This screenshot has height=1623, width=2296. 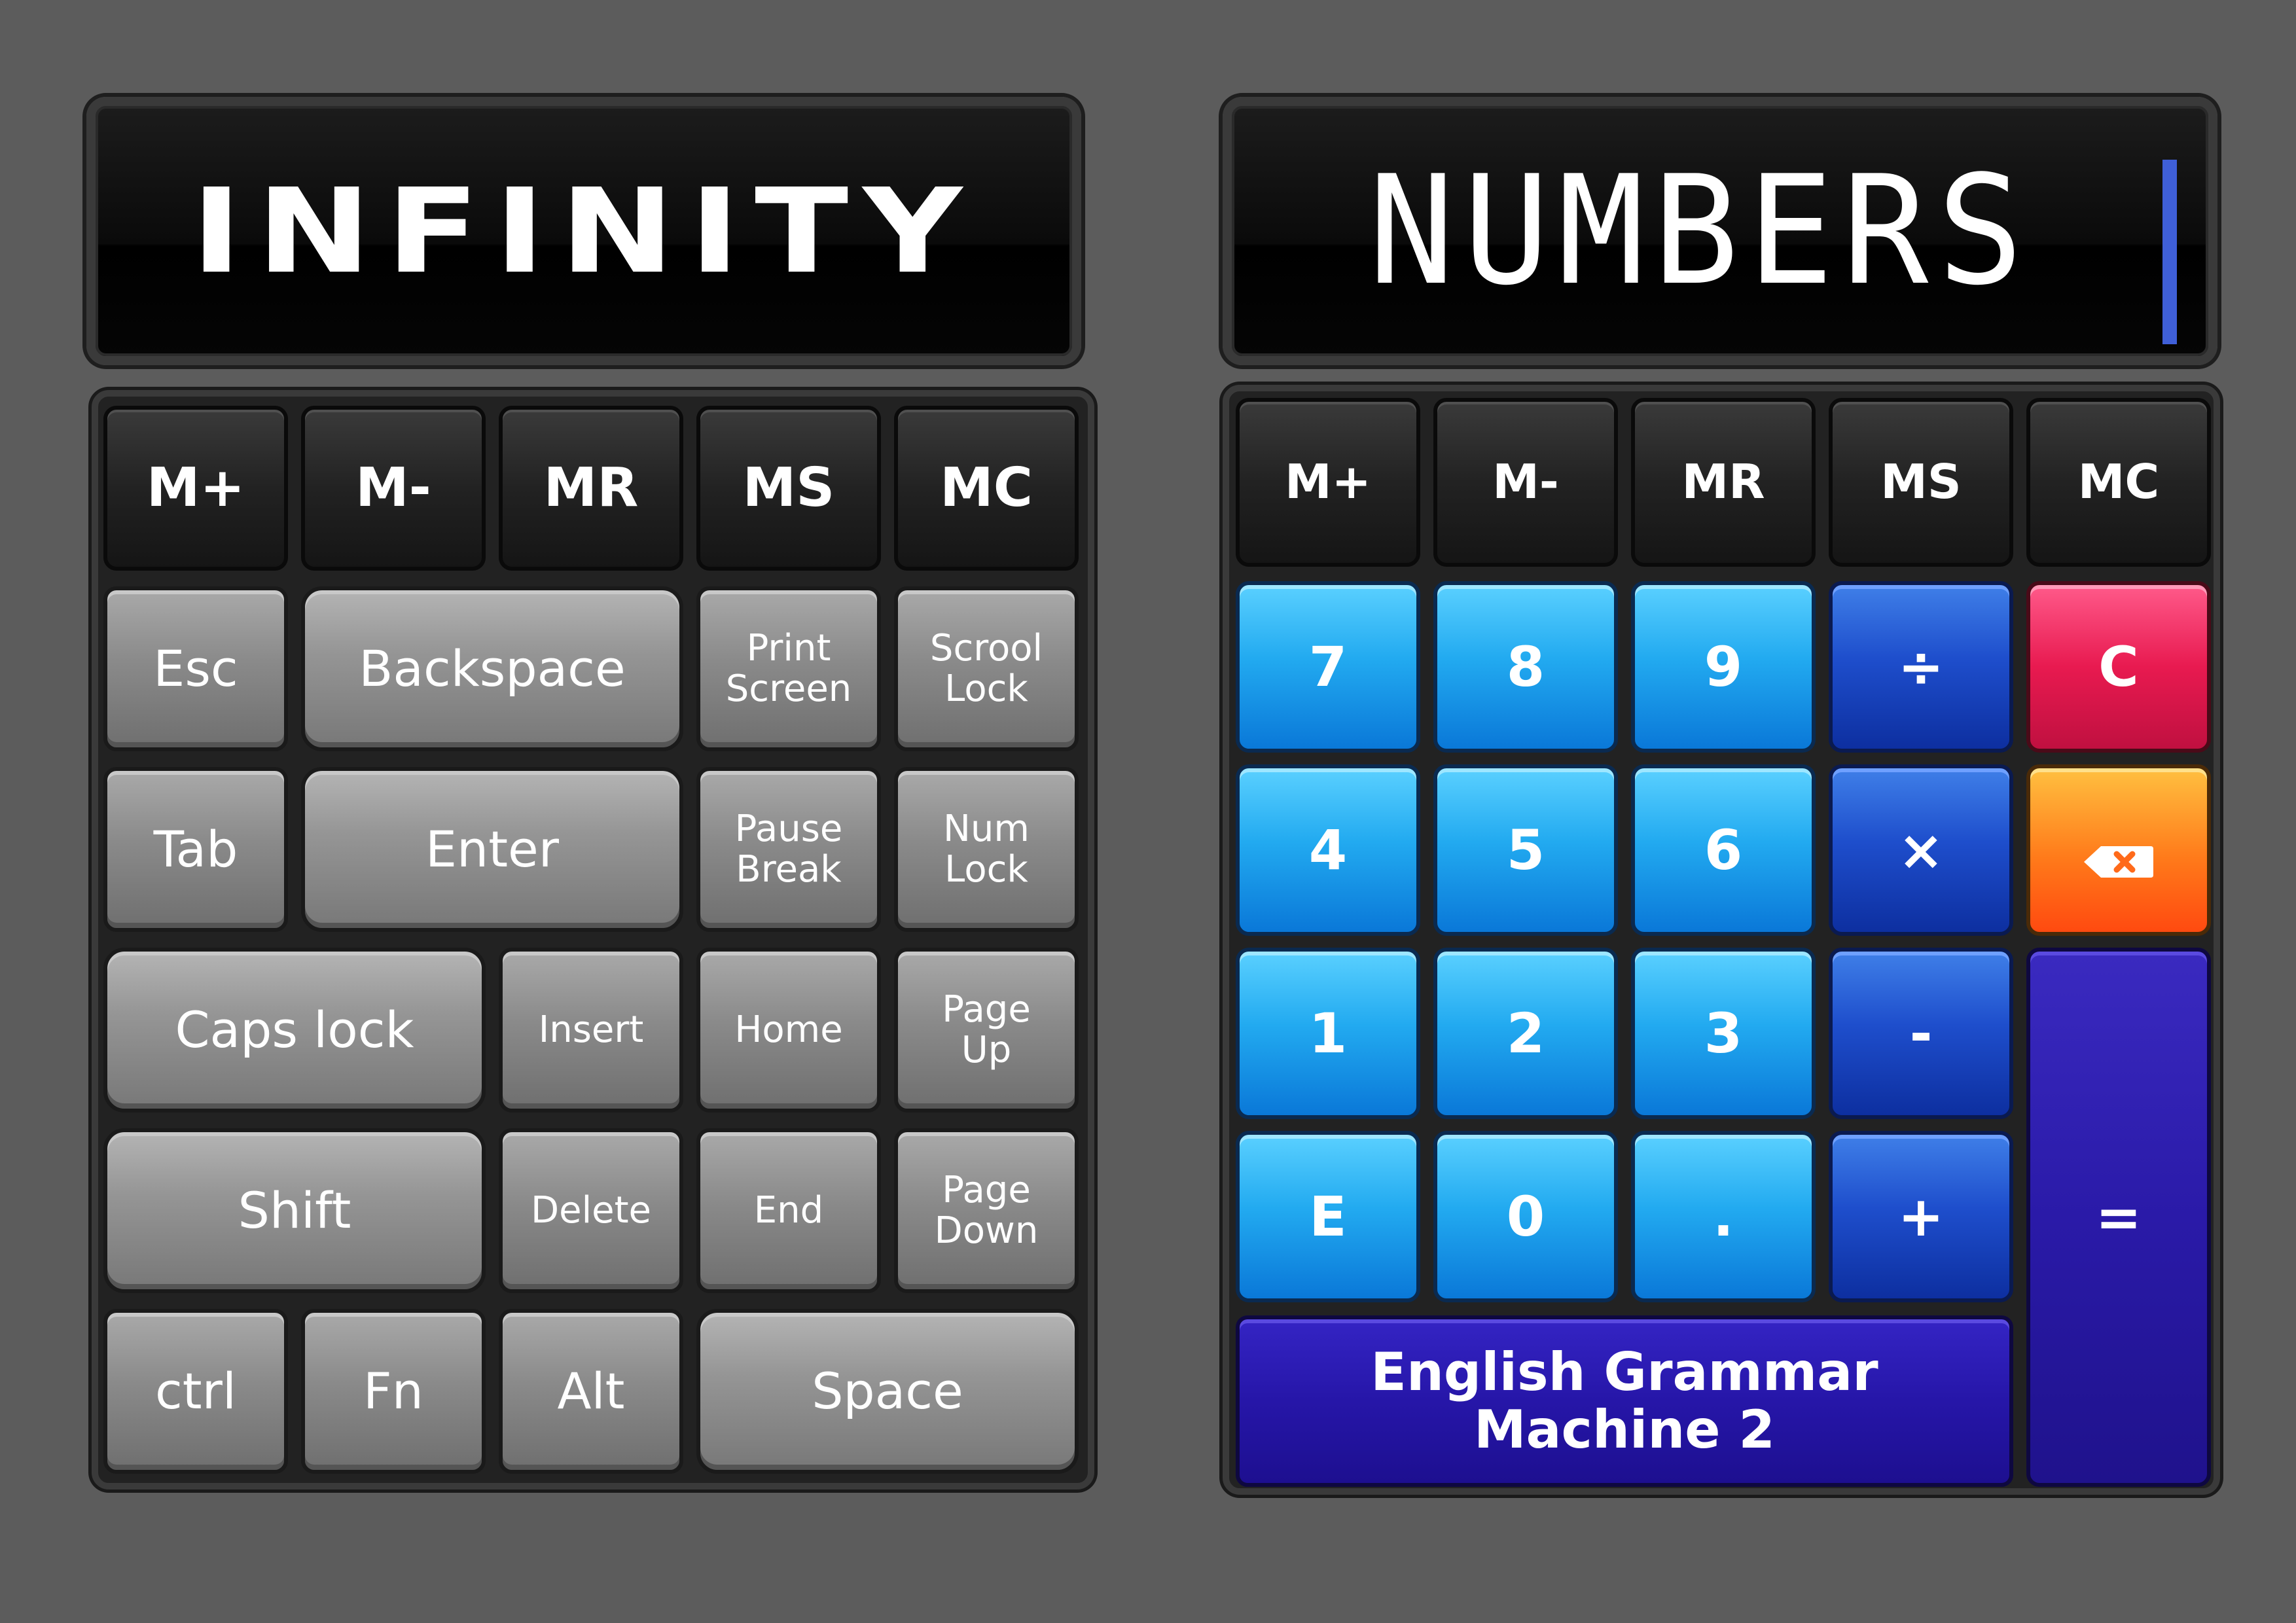 I want to click on backspace-button, so click(x=2118, y=850).